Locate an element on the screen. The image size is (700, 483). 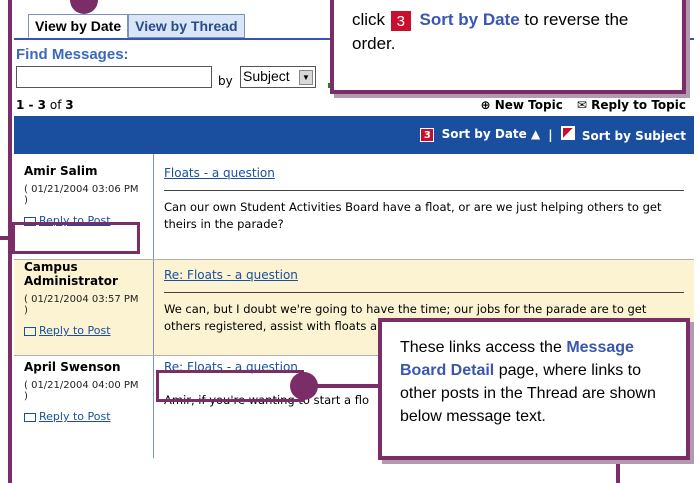
by-label: by is located at coordinates (225, 81).